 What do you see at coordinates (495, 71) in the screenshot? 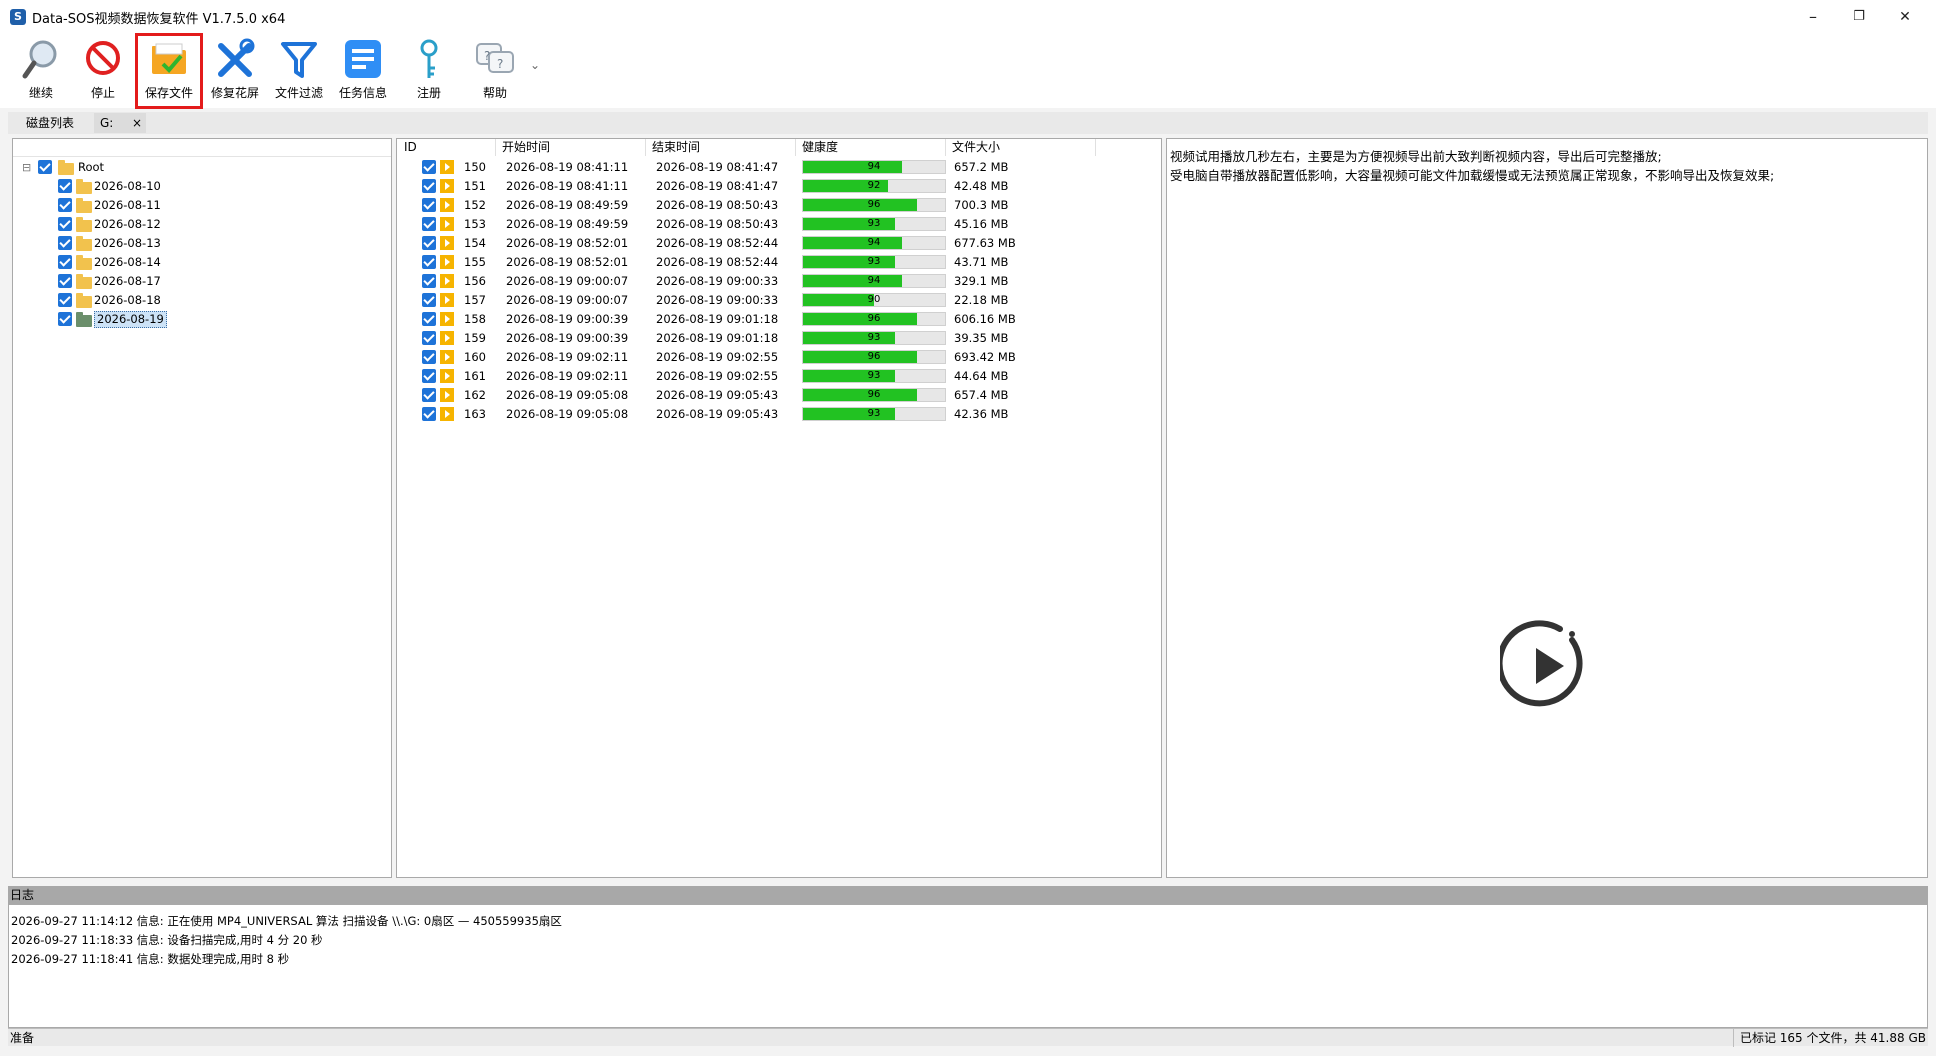
I see `help-button: ? ? 帮助` at bounding box center [495, 71].